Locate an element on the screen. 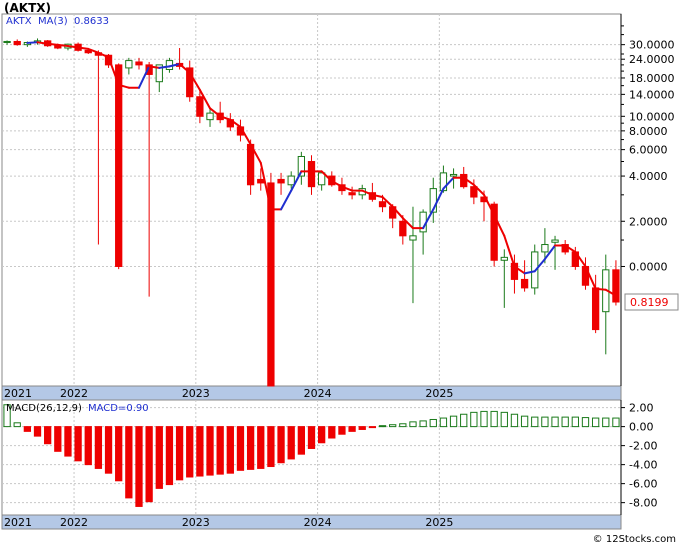 The height and width of the screenshot is (546, 680). price-x-tick-label: 2025 is located at coordinates (439, 393).